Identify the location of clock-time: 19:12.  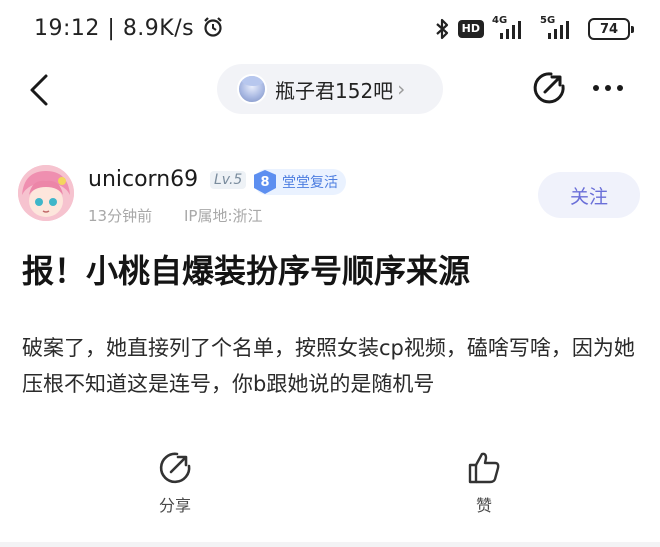
(67, 28).